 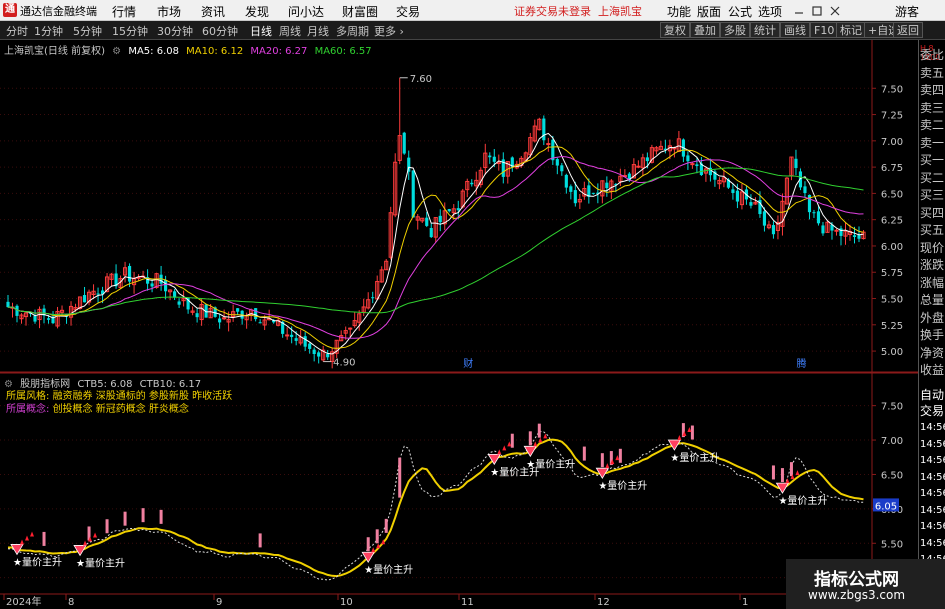 I want to click on side-panel-item: 卖五, so click(x=932, y=72).